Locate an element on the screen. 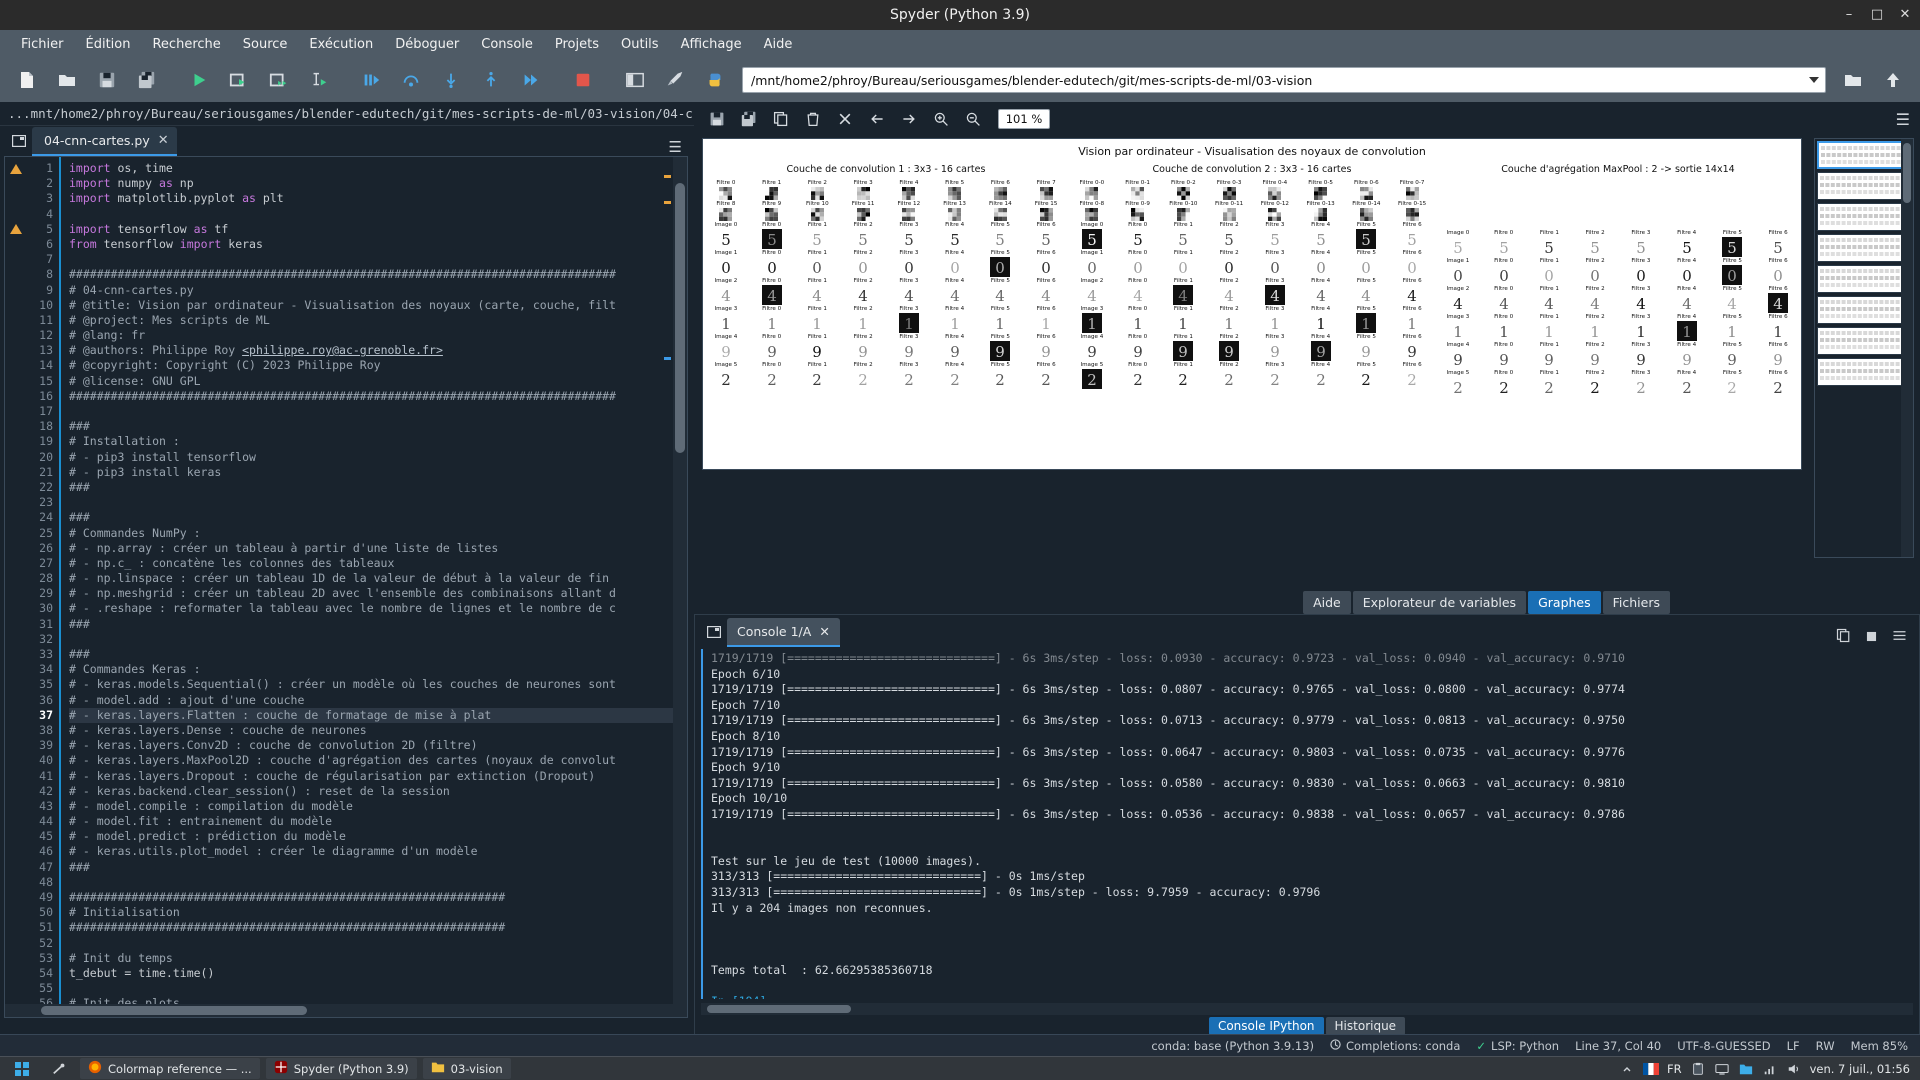  debug-step-return-icon is located at coordinates (491, 80).